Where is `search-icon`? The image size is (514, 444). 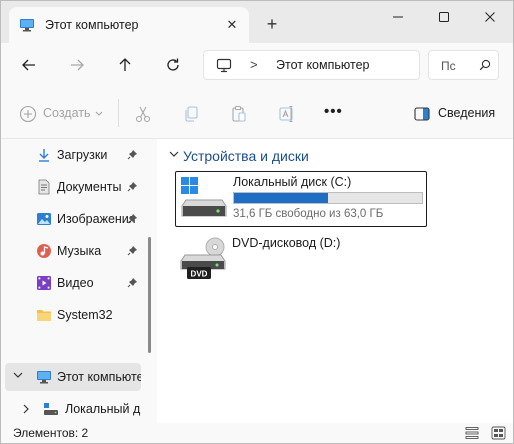 search-icon is located at coordinates (485, 65).